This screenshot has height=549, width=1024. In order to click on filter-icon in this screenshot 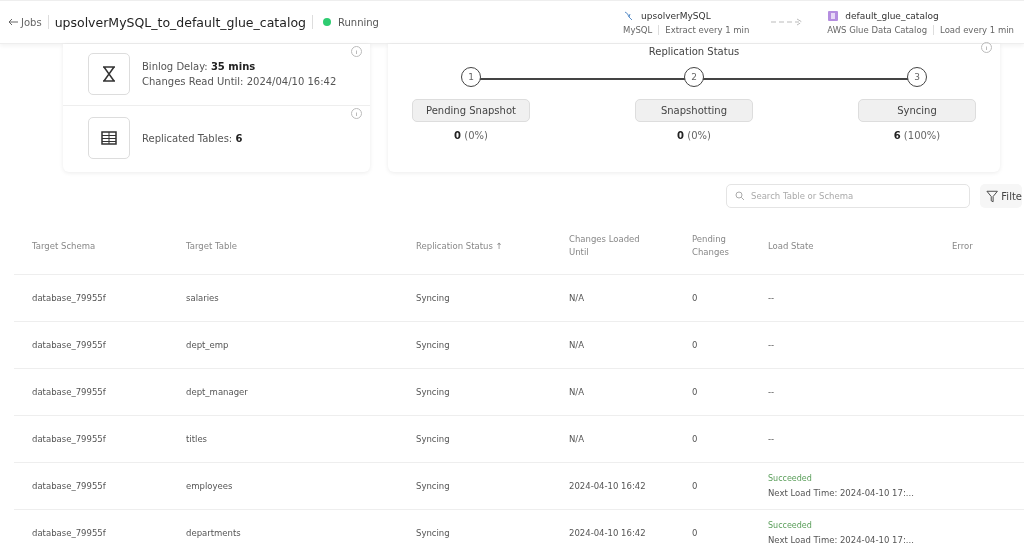, I will do `click(992, 196)`.